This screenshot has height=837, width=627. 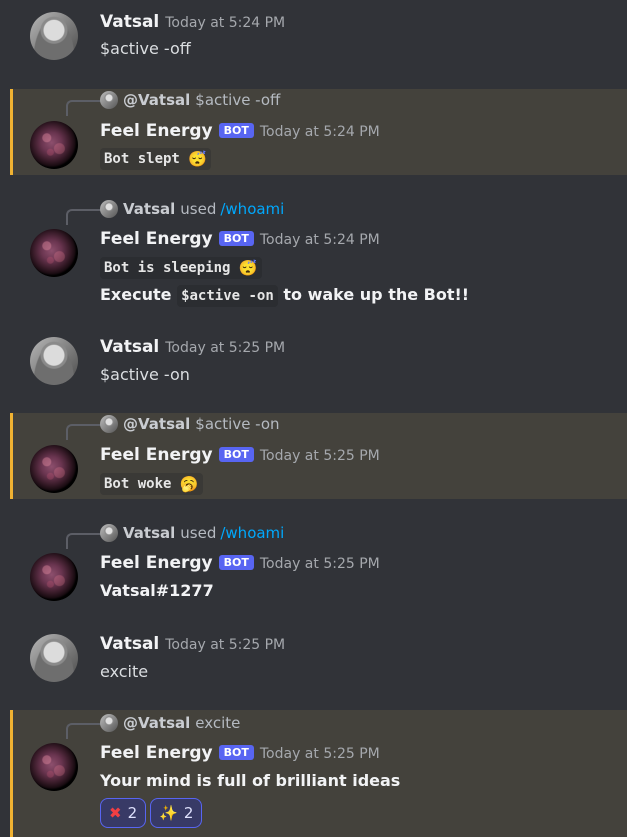 I want to click on message-text: Your mind is full of brilliant ideas, so click(x=250, y=780).